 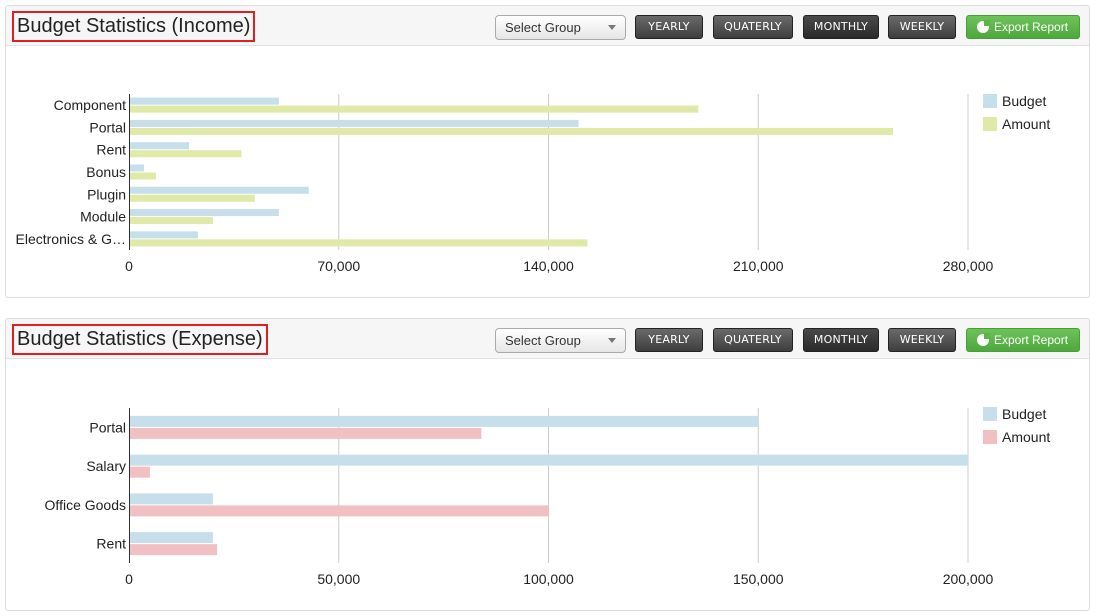 I want to click on expense-category-label: Rent, so click(x=111, y=544).